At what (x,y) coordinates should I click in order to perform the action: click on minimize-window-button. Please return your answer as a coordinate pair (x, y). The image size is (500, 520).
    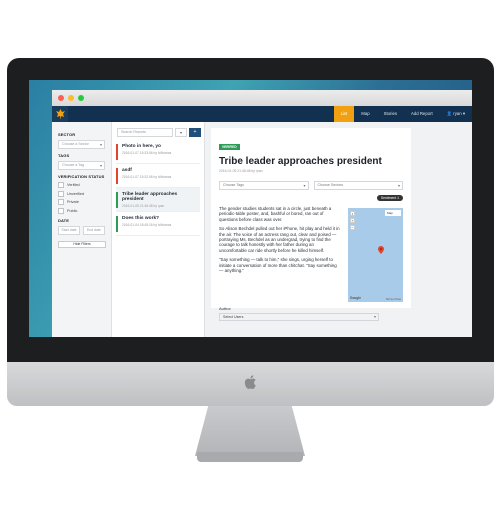
    Looking at the image, I should click on (71, 98).